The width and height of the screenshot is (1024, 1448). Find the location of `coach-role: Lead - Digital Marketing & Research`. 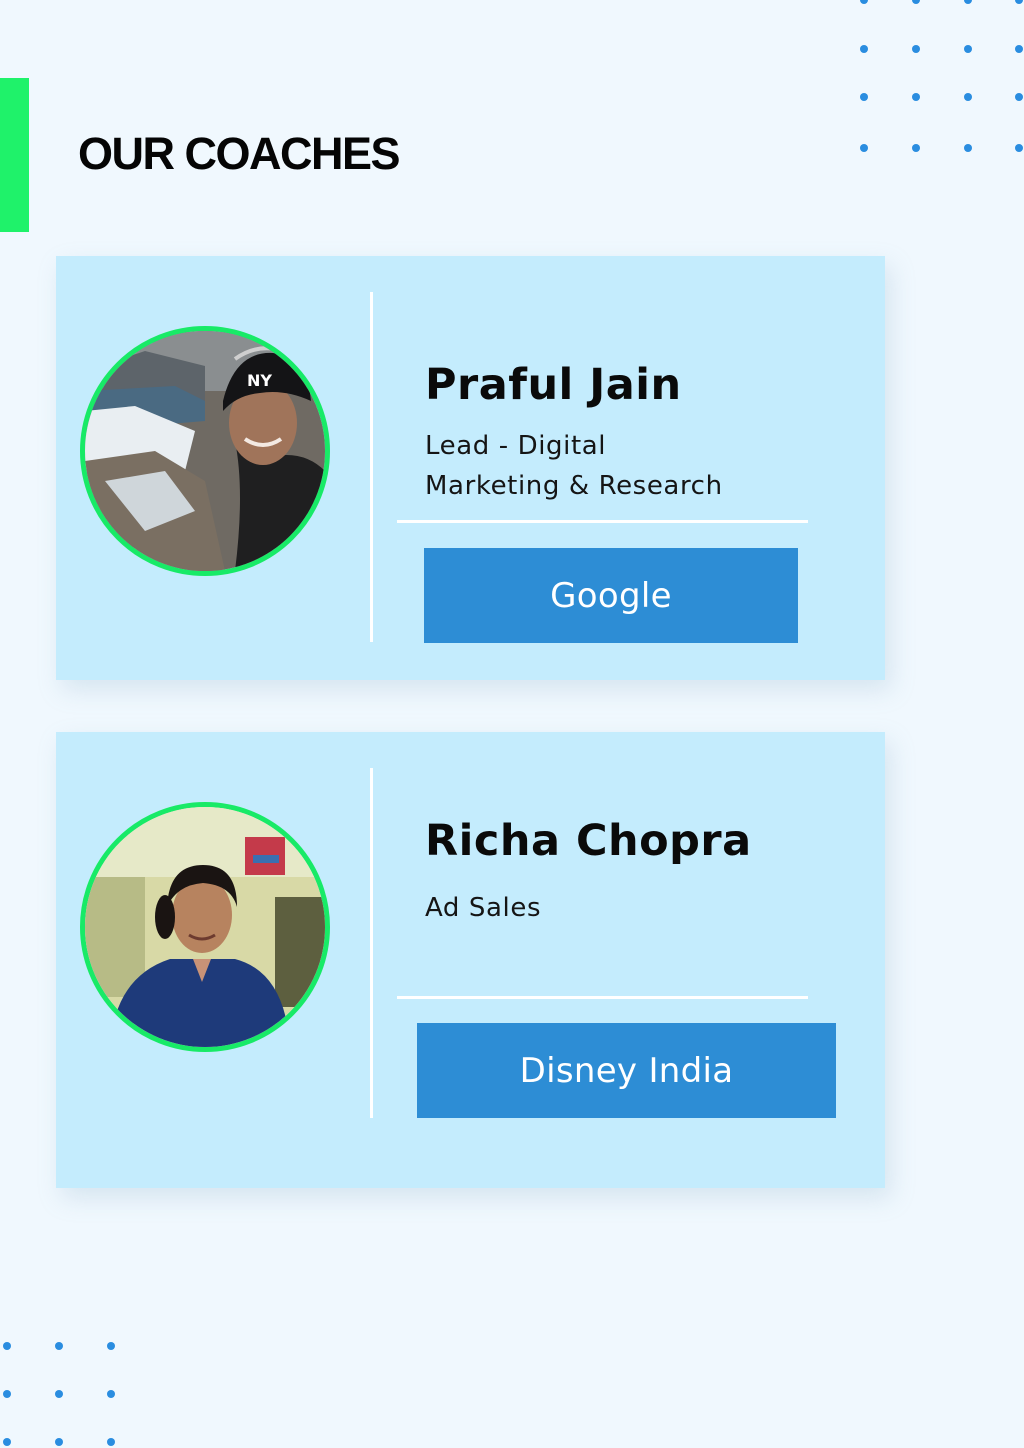

coach-role: Lead - Digital Marketing & Research is located at coordinates (590, 466).